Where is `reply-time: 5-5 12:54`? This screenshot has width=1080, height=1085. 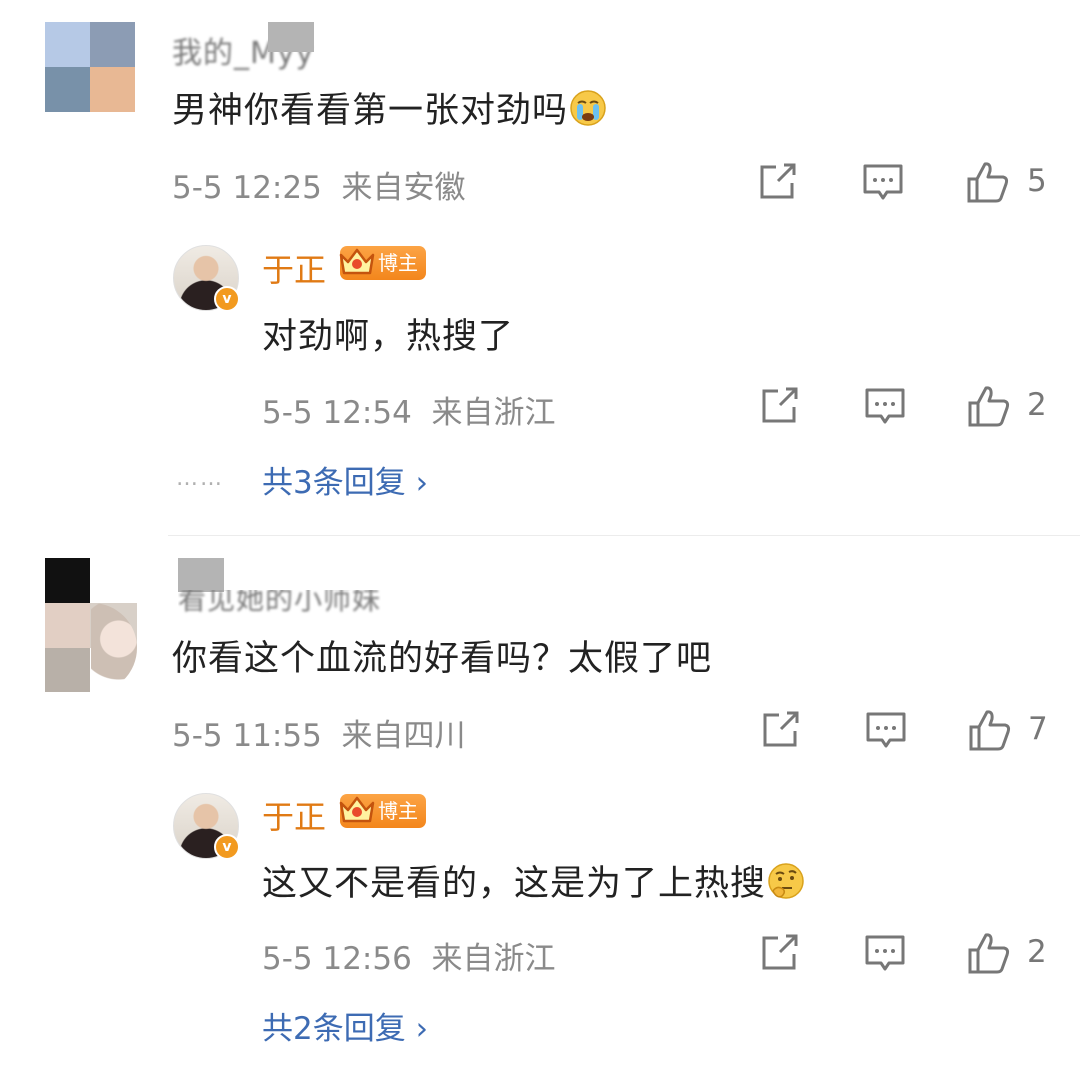
reply-time: 5-5 12:54 is located at coordinates (337, 413).